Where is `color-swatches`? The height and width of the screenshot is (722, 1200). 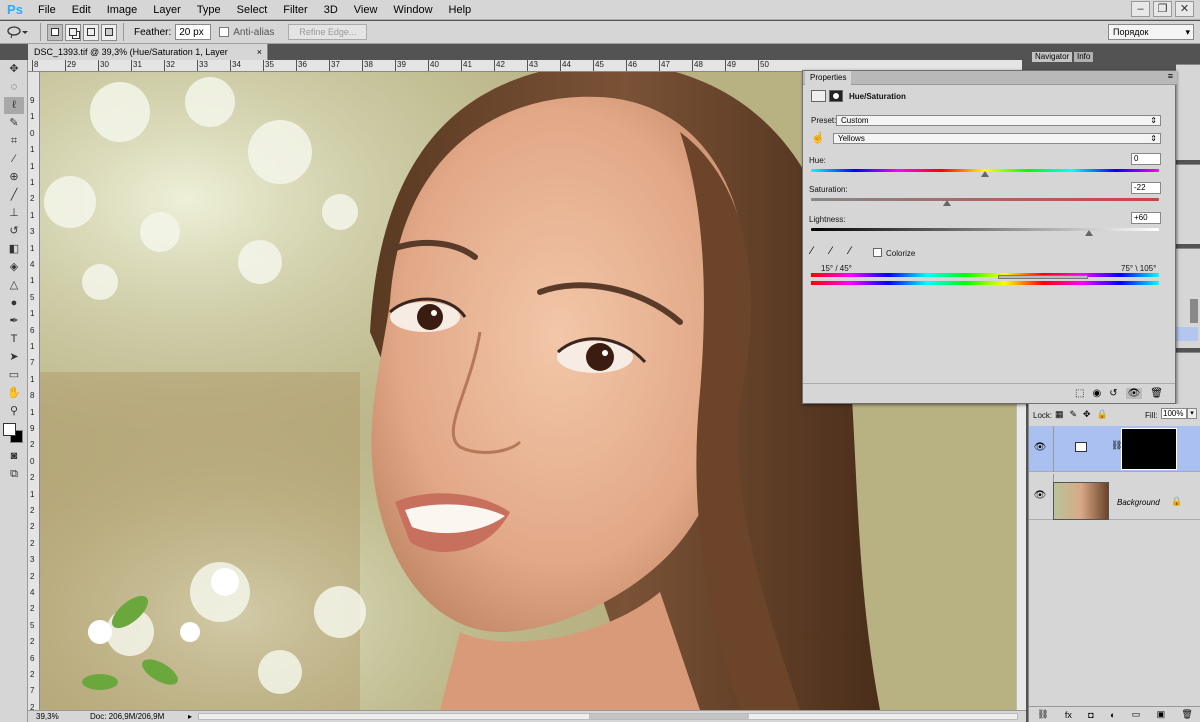
color-swatches is located at coordinates (14, 434).